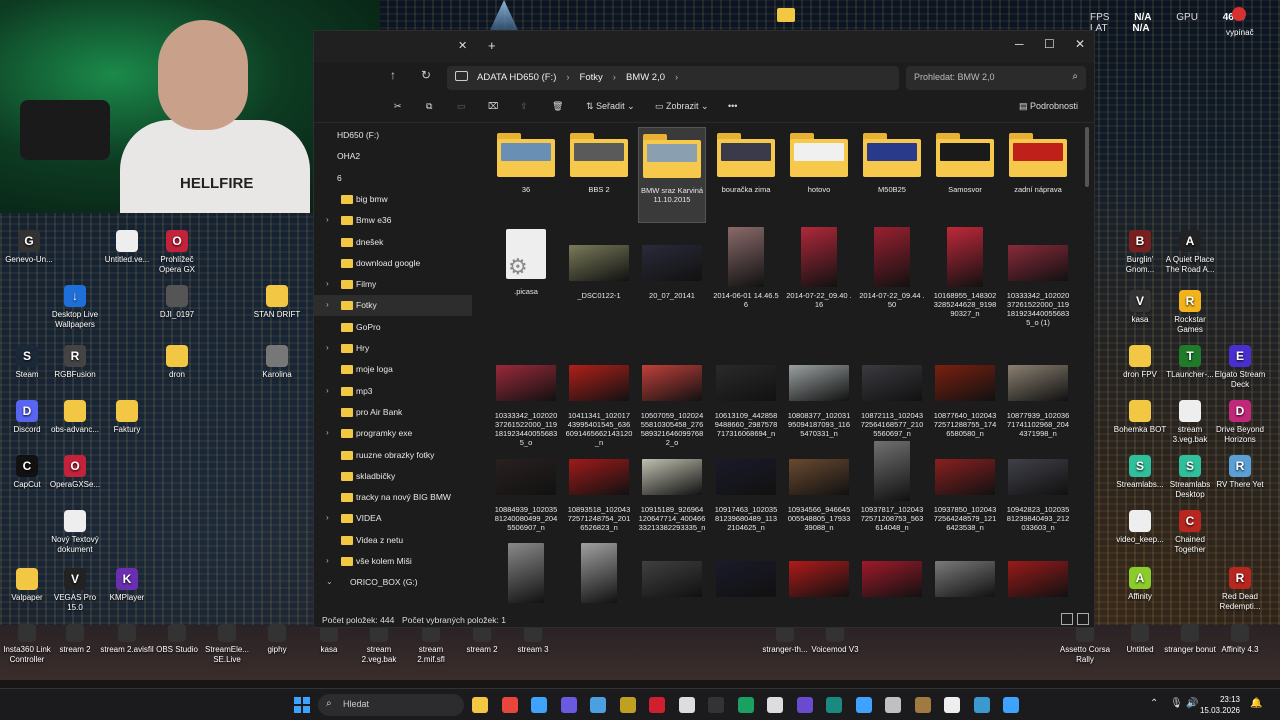  I want to click on breadcrumb-fotky: Fotky, so click(591, 77).